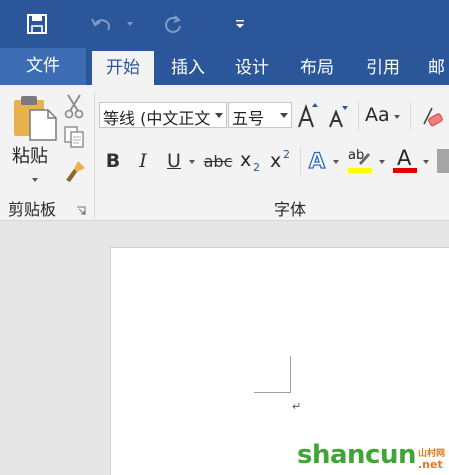 The image size is (449, 475). I want to click on font-size-value: 五号, so click(248, 118).